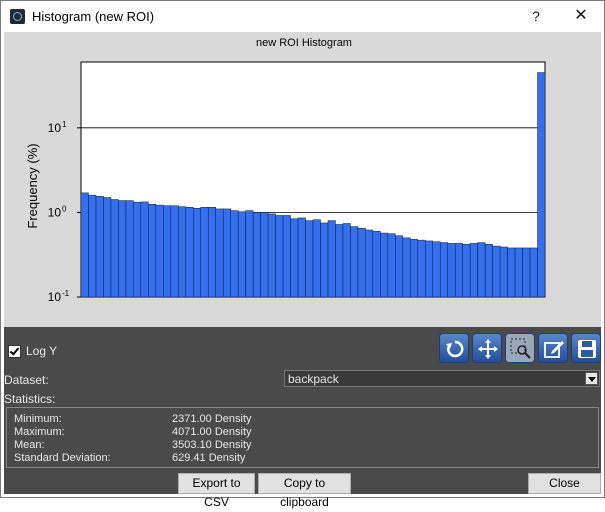 The height and width of the screenshot is (512, 605). Describe the element at coordinates (212, 419) in the screenshot. I see `stat-value: 2371.00 Density` at that location.